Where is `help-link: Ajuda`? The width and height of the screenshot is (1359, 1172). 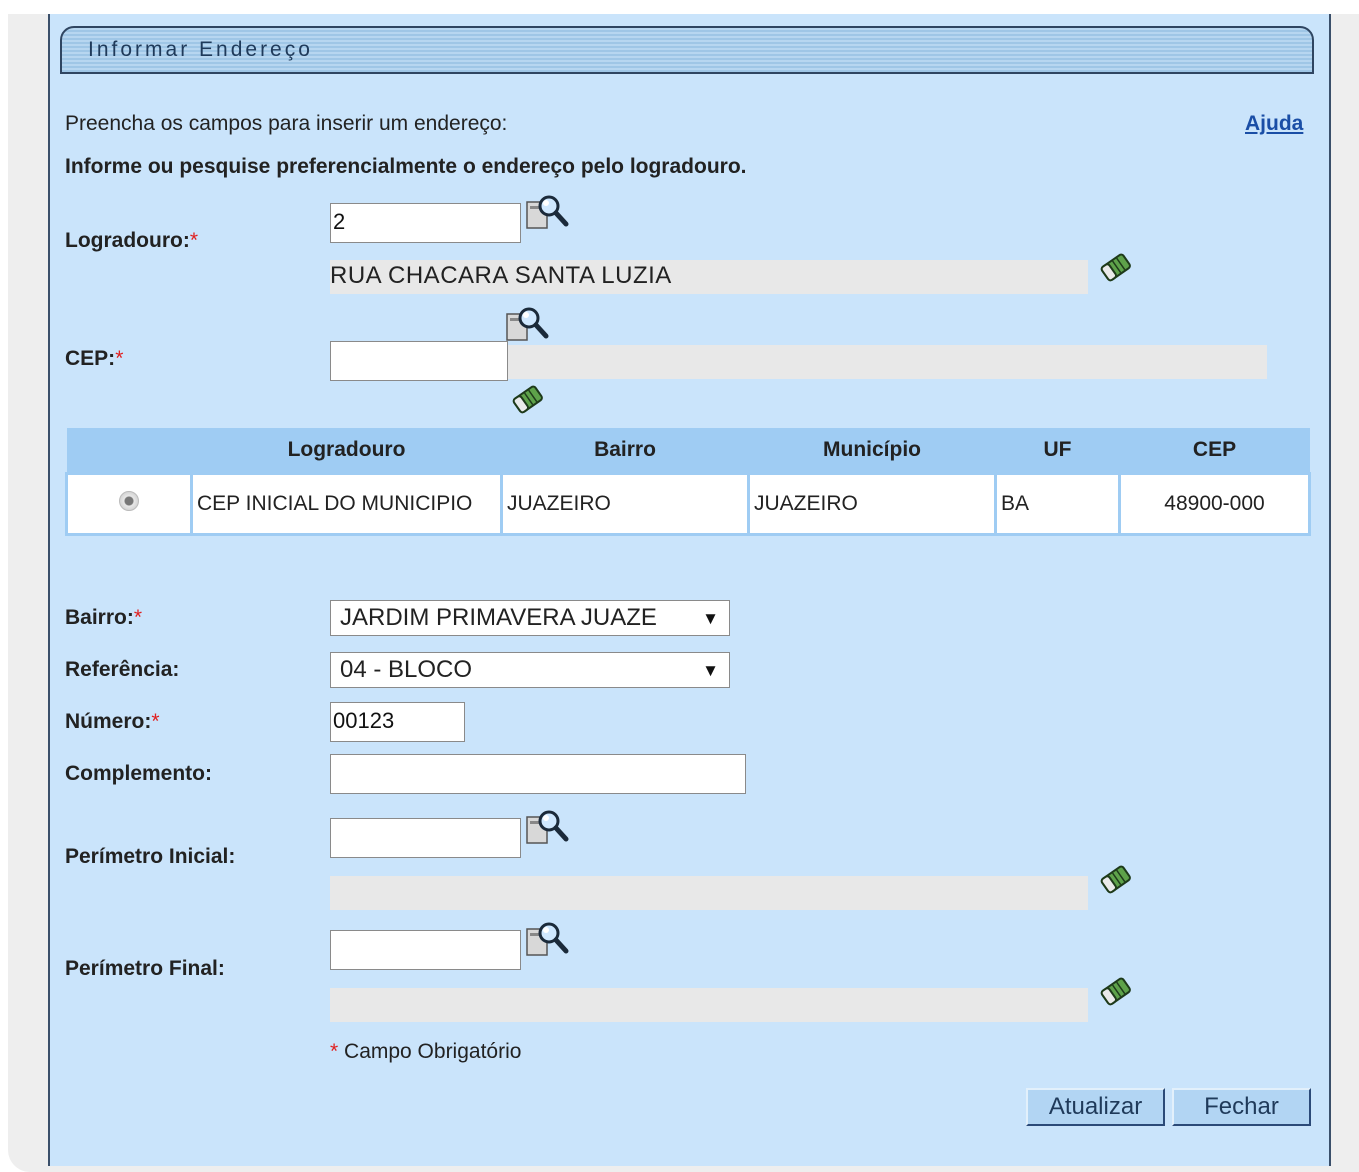
help-link: Ajuda is located at coordinates (1274, 124).